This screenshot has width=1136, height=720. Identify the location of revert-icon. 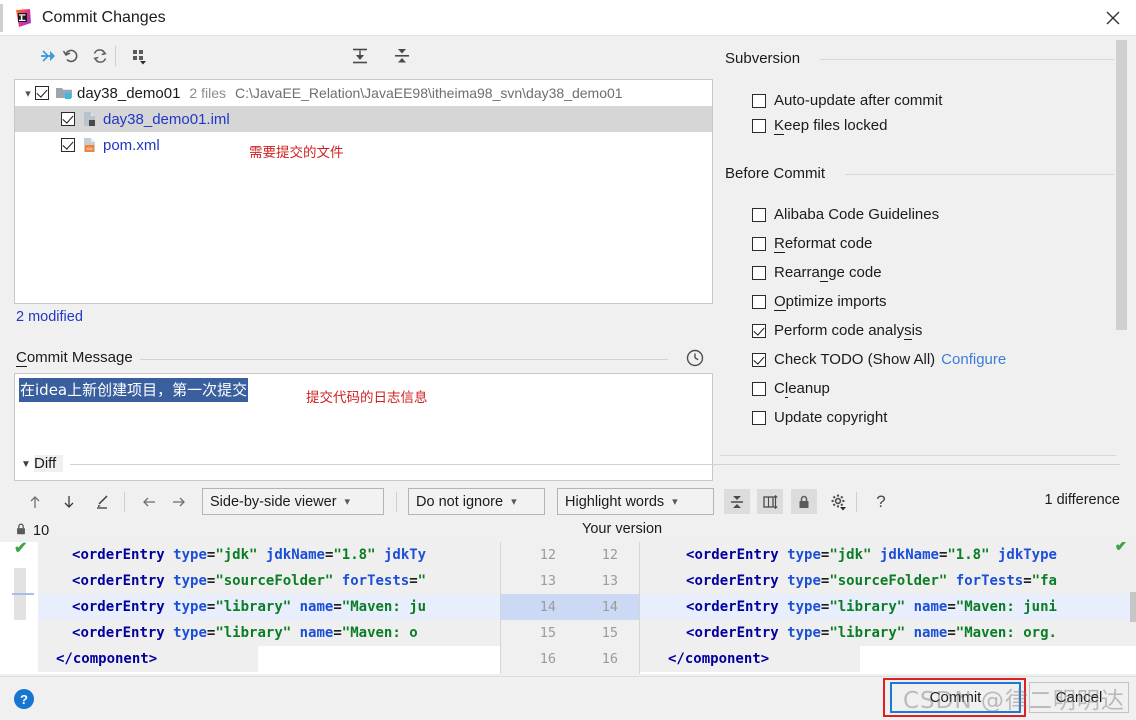
(71, 56).